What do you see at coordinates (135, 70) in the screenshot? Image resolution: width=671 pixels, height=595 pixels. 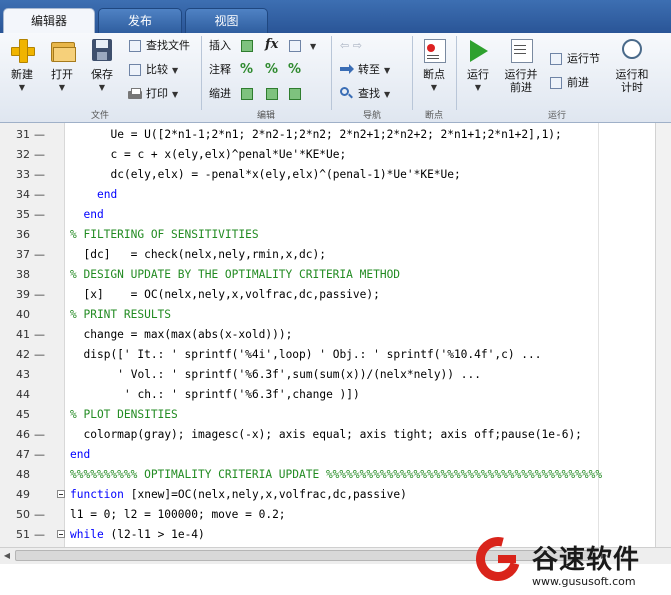 I see `compare-icon` at bounding box center [135, 70].